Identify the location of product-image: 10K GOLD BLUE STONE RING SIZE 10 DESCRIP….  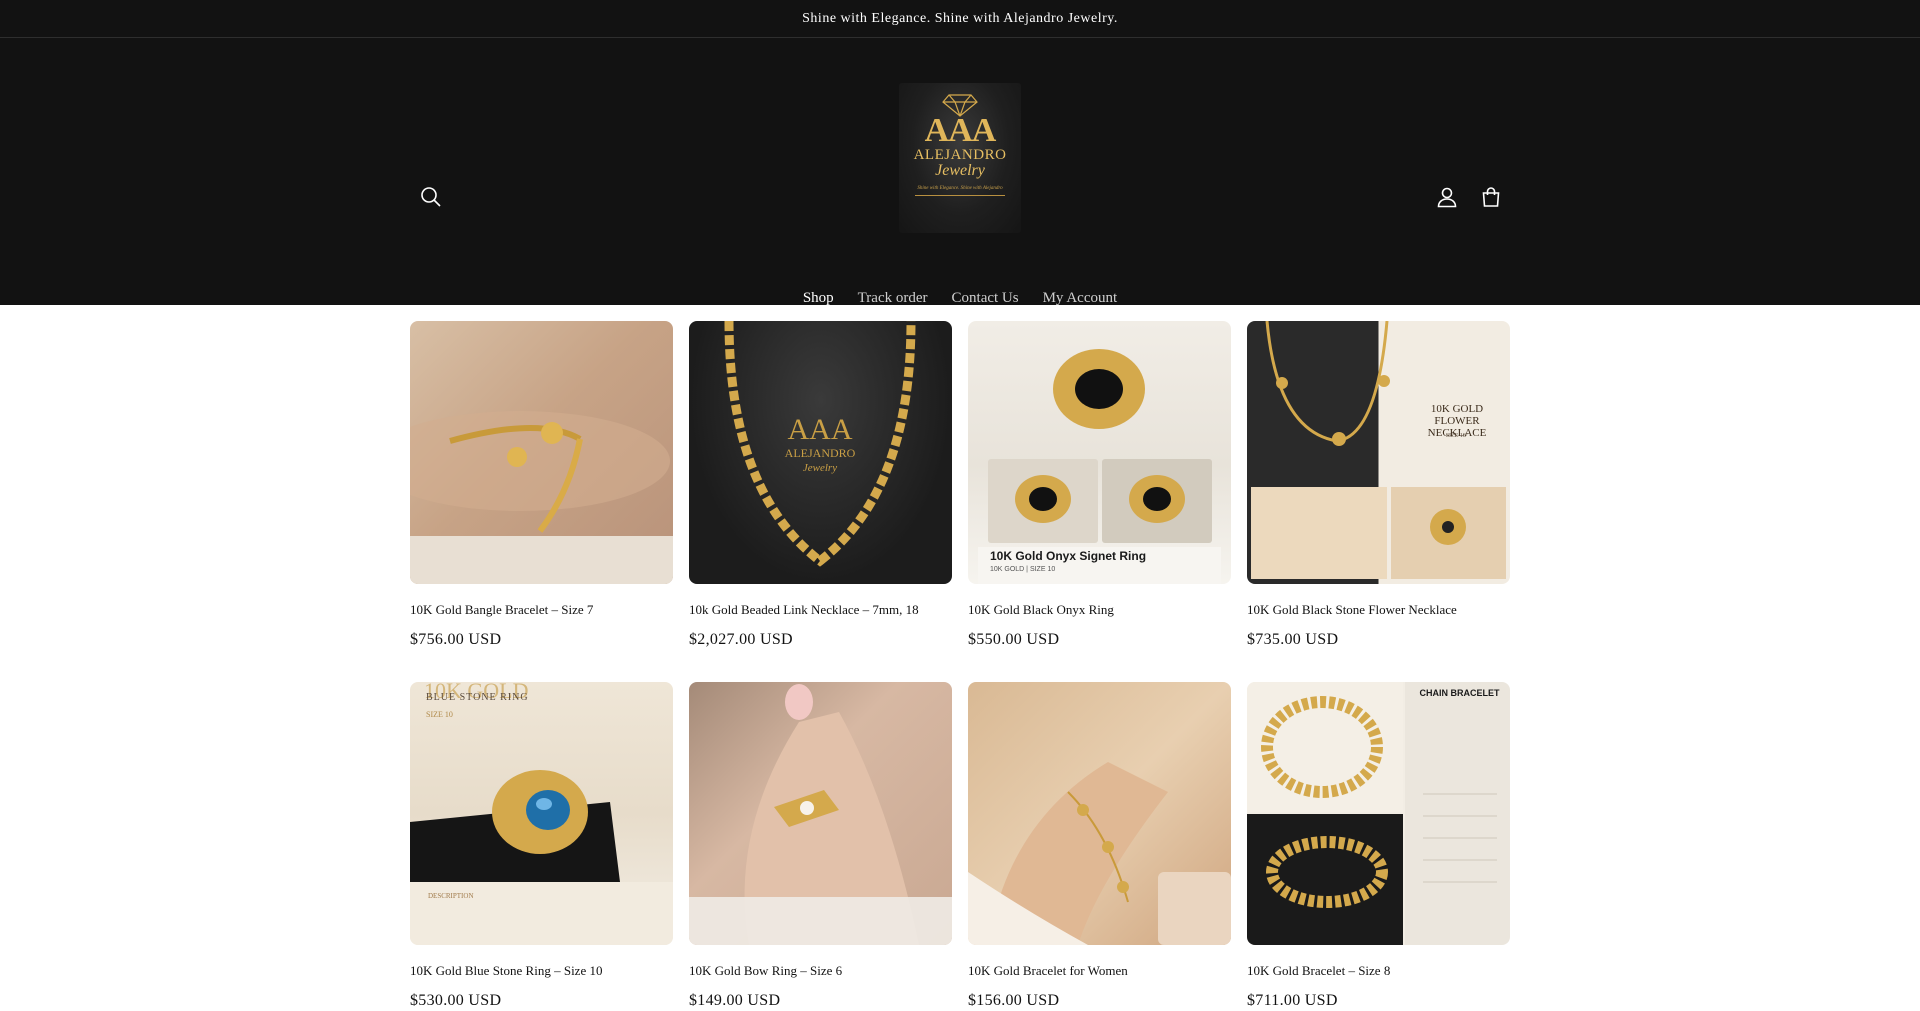
(541, 813).